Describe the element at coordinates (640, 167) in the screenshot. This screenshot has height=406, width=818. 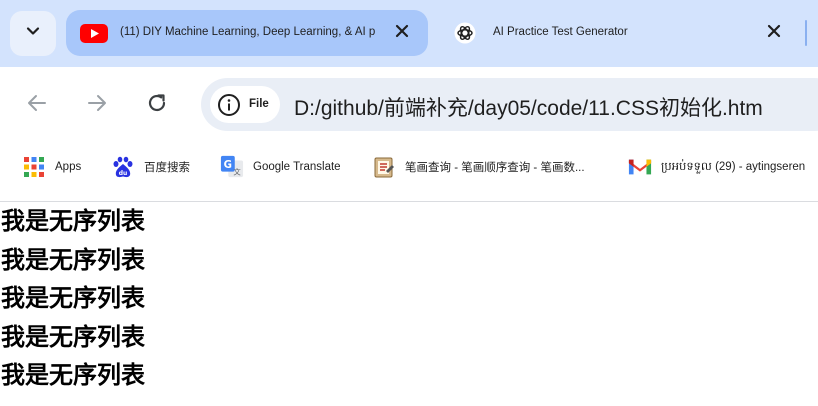
I see `gmail-icon` at that location.